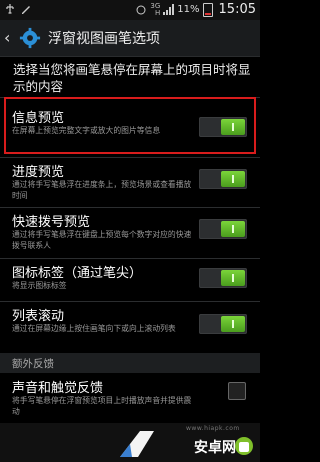 This screenshot has width=320, height=462. I want to click on setting-subtitle: 将手写笔悬停在浮窗预览项目上时播放声音并提供震动, so click(102, 406).